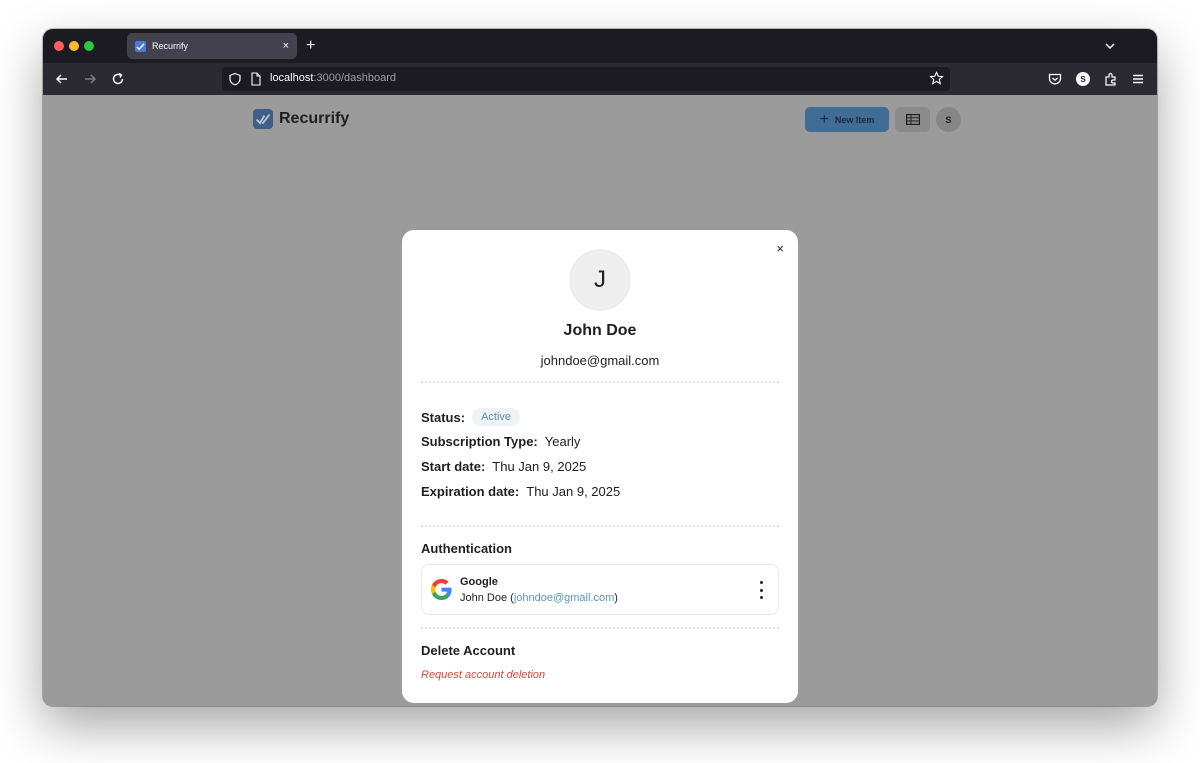 The width and height of the screenshot is (1200, 763). What do you see at coordinates (74, 46) in the screenshot?
I see `minimize-window-button` at bounding box center [74, 46].